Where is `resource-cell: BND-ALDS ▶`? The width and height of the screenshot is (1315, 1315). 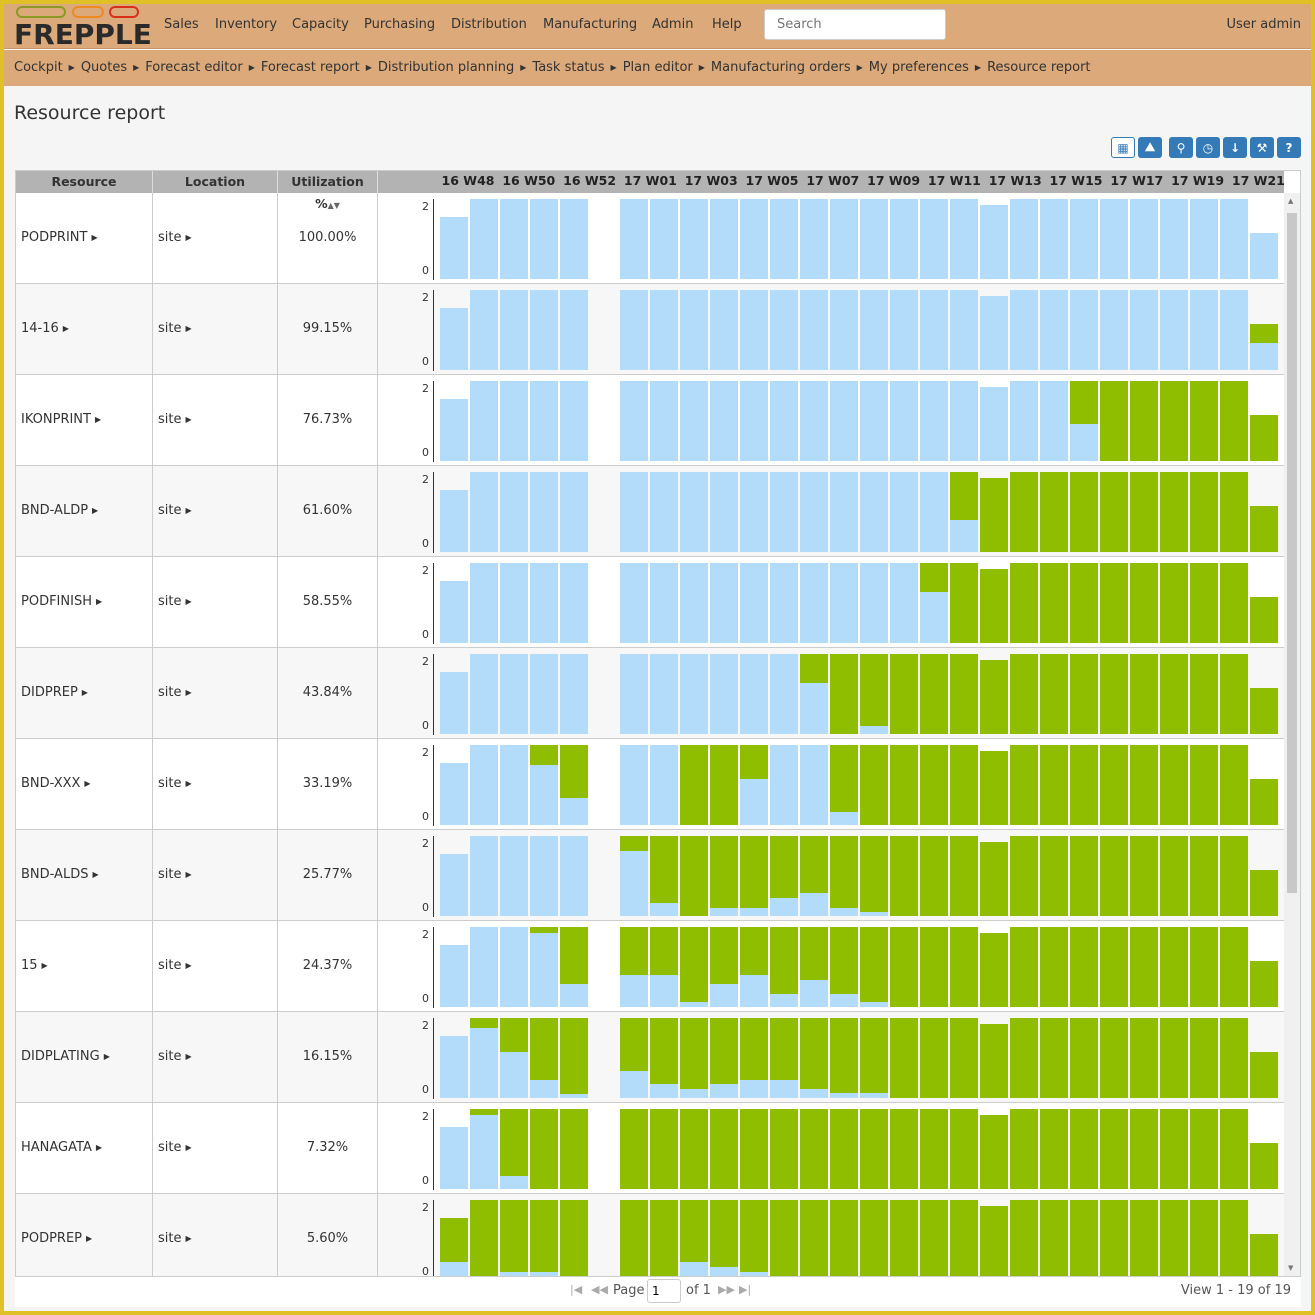
resource-cell: BND-ALDS ▶ is located at coordinates (84, 875).